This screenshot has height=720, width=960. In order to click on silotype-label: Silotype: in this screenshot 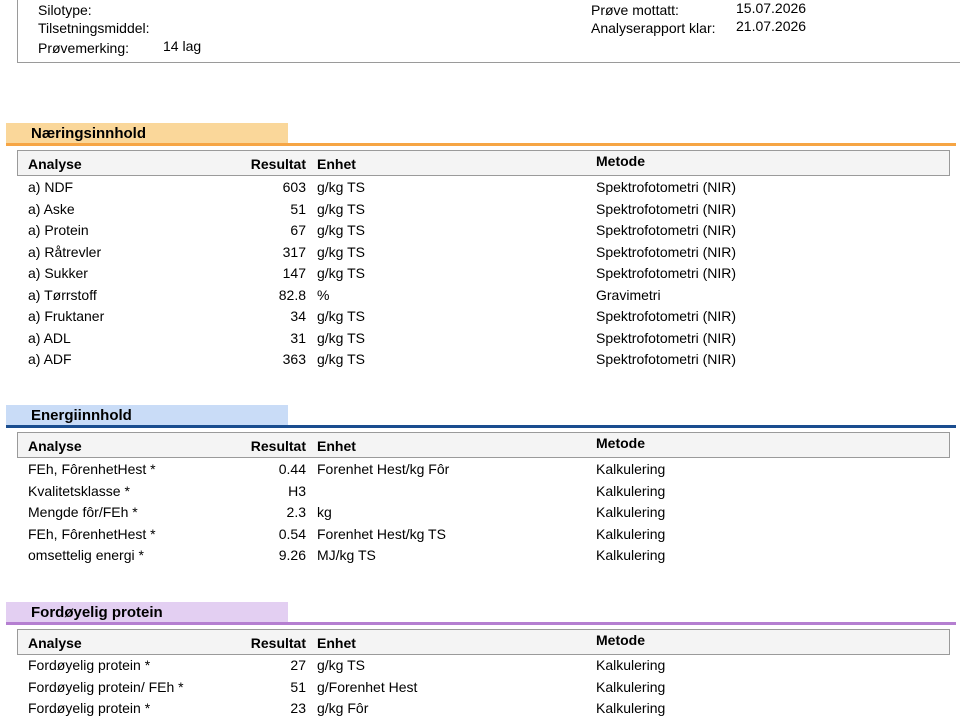, I will do `click(65, 10)`.